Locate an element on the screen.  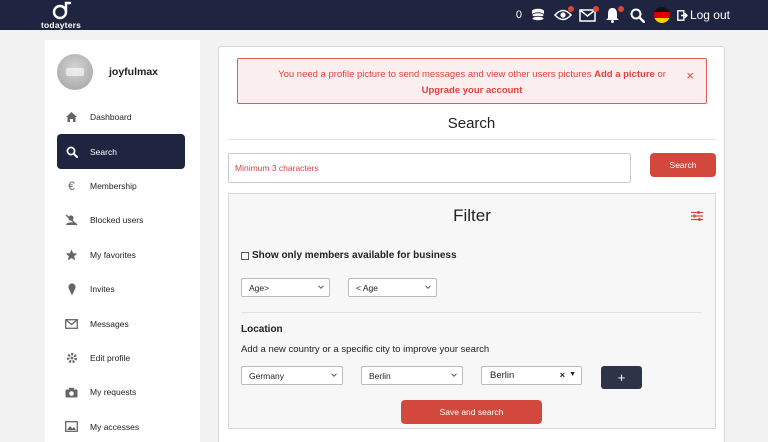
close-icon: × is located at coordinates (690, 76).